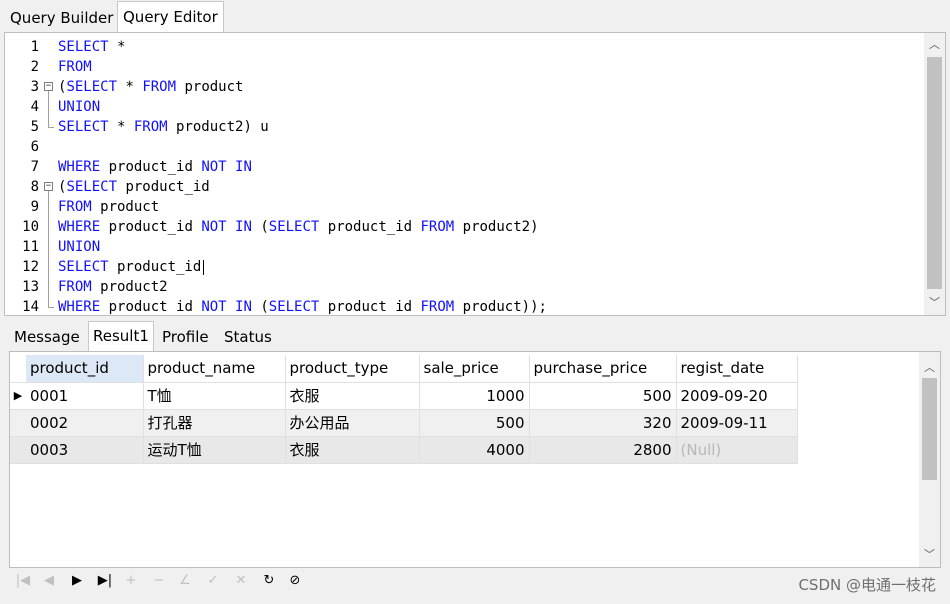 Image resolution: width=950 pixels, height=604 pixels. Describe the element at coordinates (464, 147) in the screenshot. I see `code-line: 6` at that location.